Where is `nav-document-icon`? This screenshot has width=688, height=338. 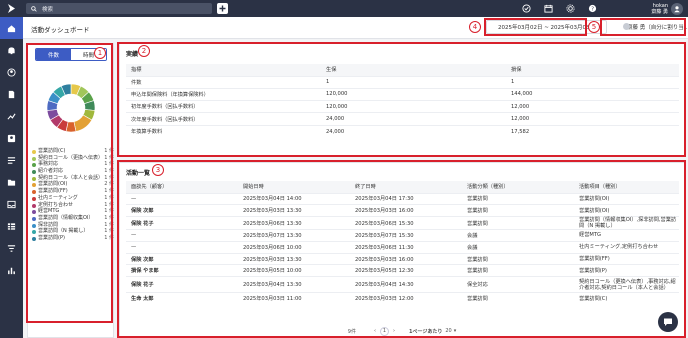
nav-document-icon is located at coordinates (11, 94).